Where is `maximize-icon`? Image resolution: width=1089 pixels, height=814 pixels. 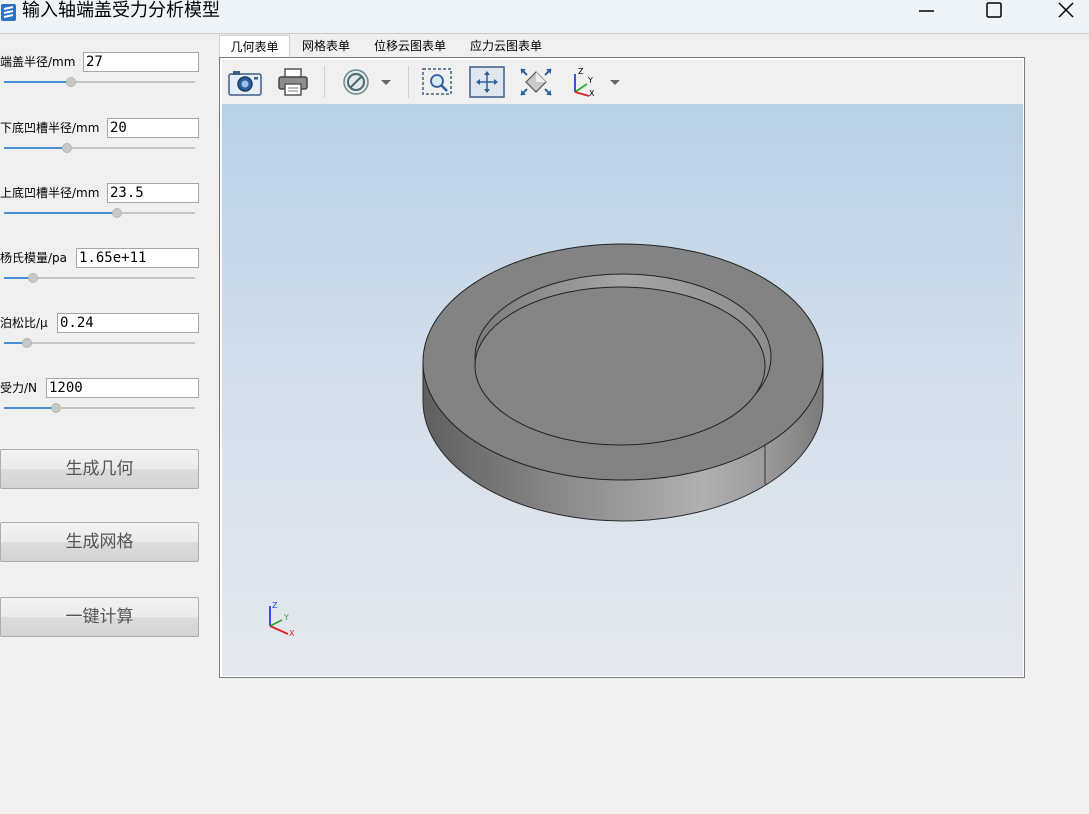 maximize-icon is located at coordinates (994, 10).